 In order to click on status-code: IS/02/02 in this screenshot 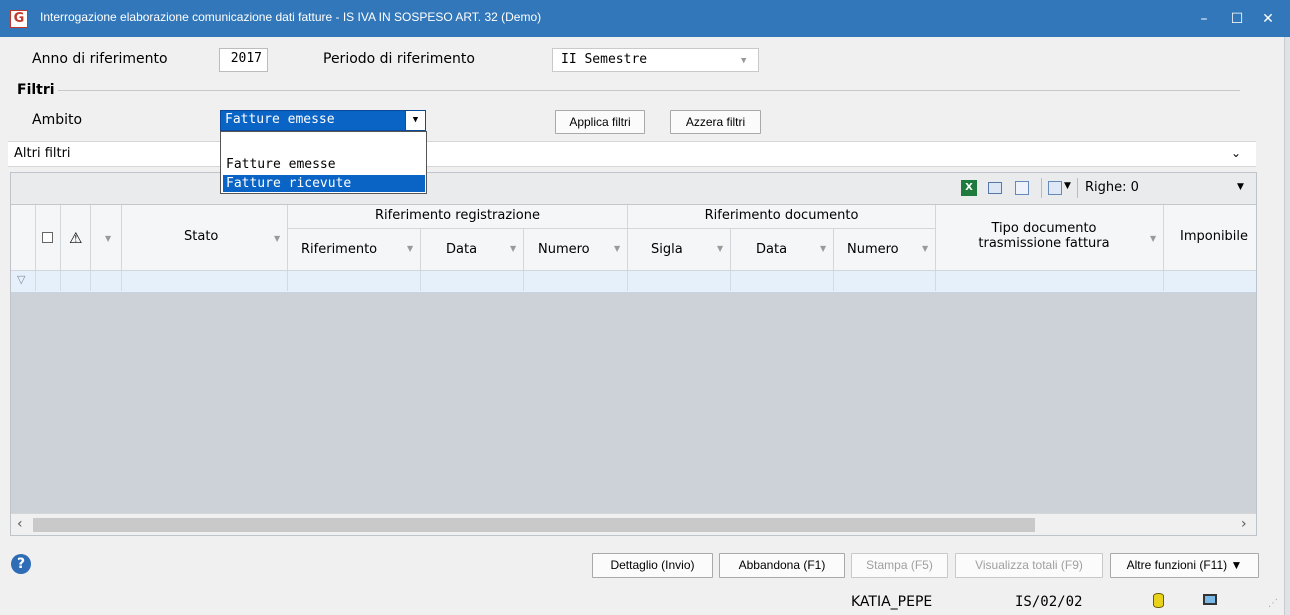, I will do `click(1049, 602)`.